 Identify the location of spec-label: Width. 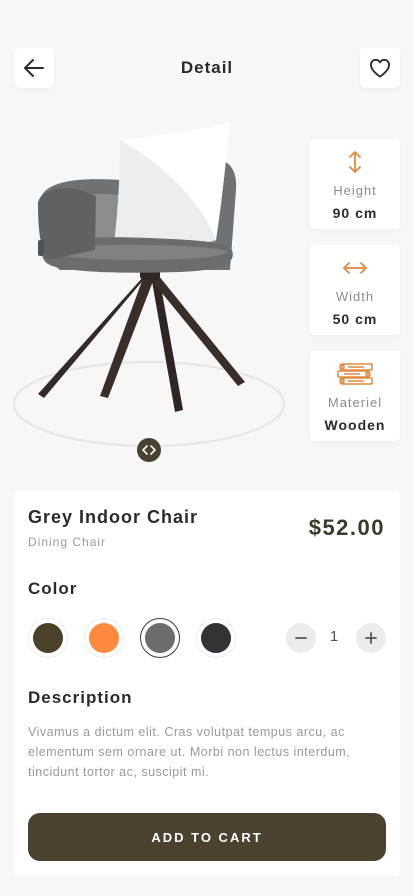
(355, 296).